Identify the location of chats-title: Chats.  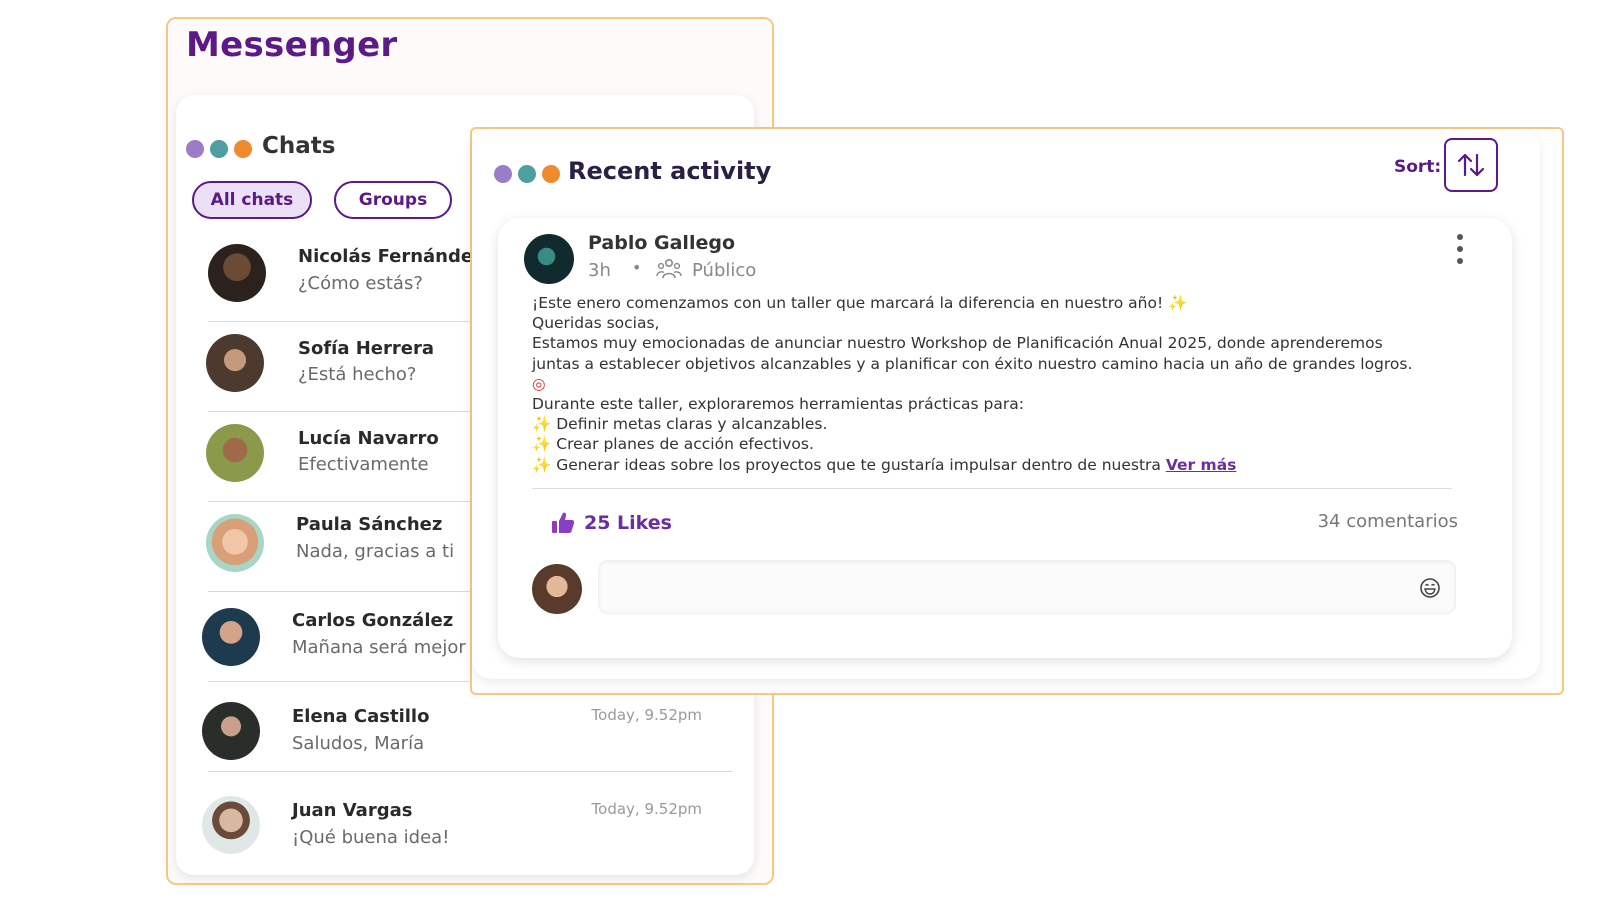
(299, 146).